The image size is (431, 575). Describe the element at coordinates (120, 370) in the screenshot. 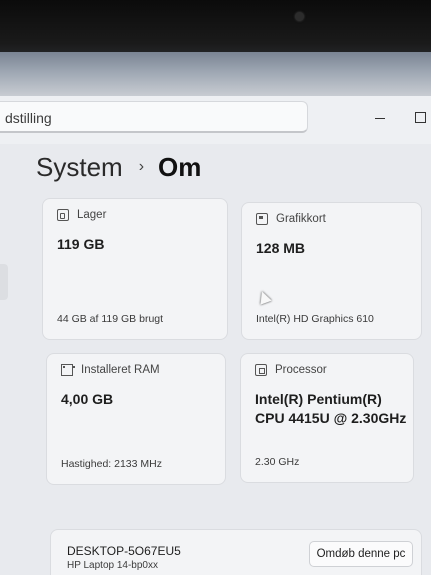

I see `ram-card-title: Installeret RAM` at that location.